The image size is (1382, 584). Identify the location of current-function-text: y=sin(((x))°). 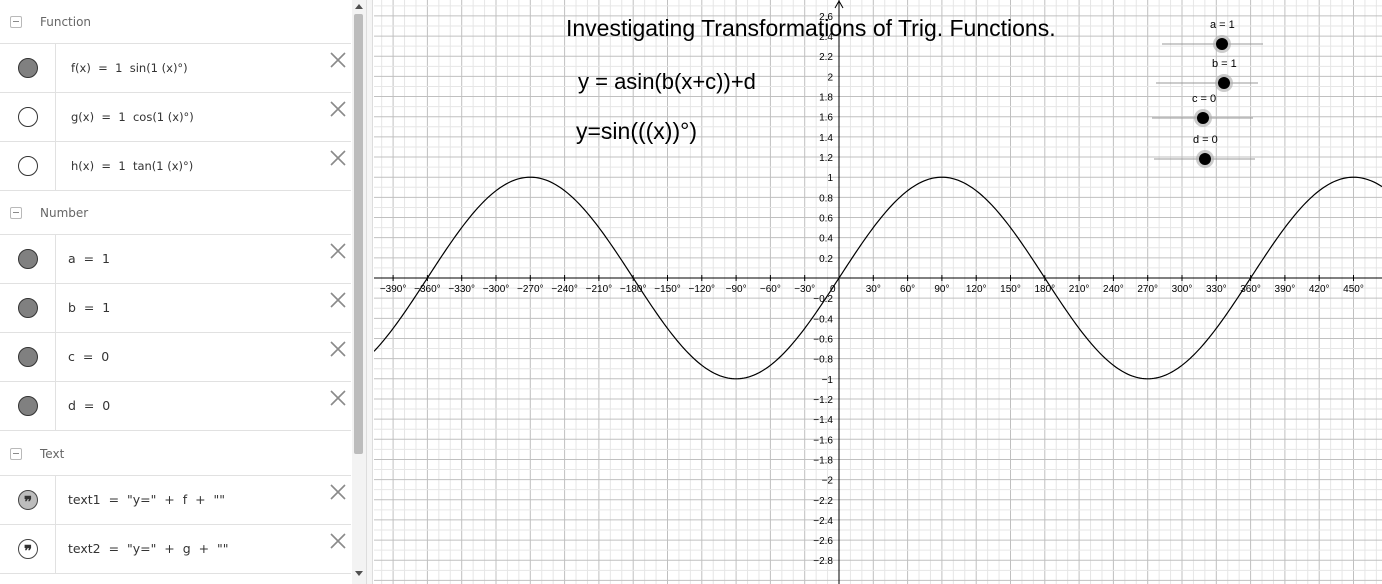
(636, 131).